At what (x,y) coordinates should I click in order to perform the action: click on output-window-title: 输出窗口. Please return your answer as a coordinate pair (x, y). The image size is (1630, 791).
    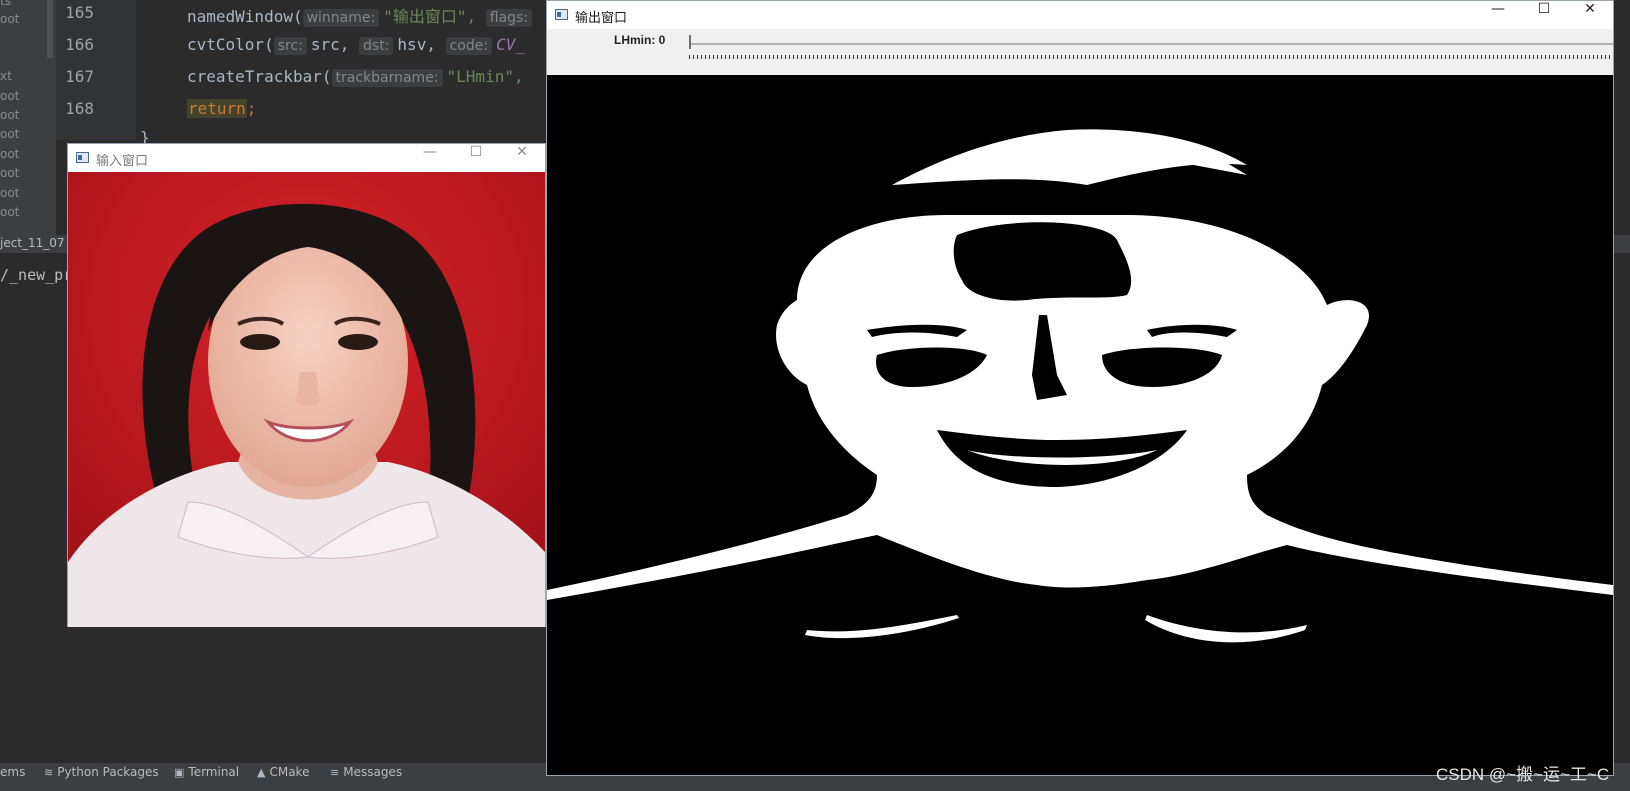
    Looking at the image, I should click on (601, 18).